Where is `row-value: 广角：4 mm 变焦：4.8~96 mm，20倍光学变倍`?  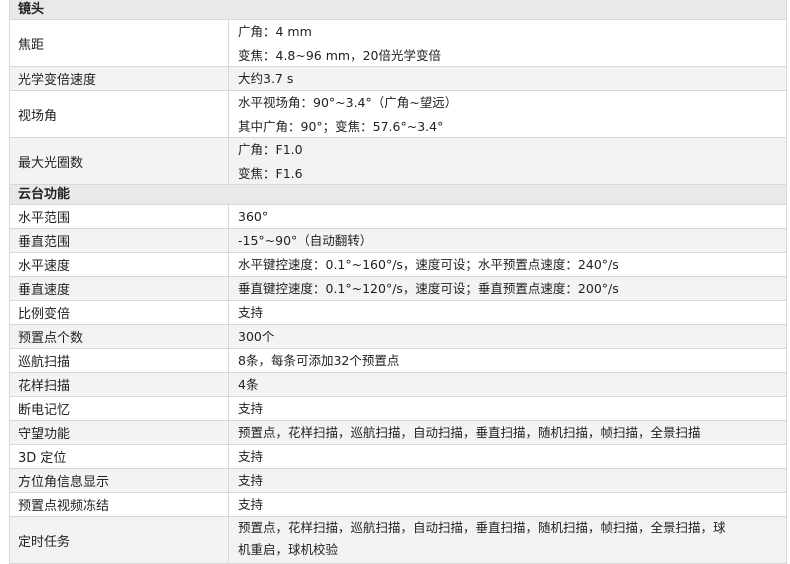
row-value: 广角：4 mm 变焦：4.8~96 mm，20倍光学变倍 is located at coordinates (507, 43).